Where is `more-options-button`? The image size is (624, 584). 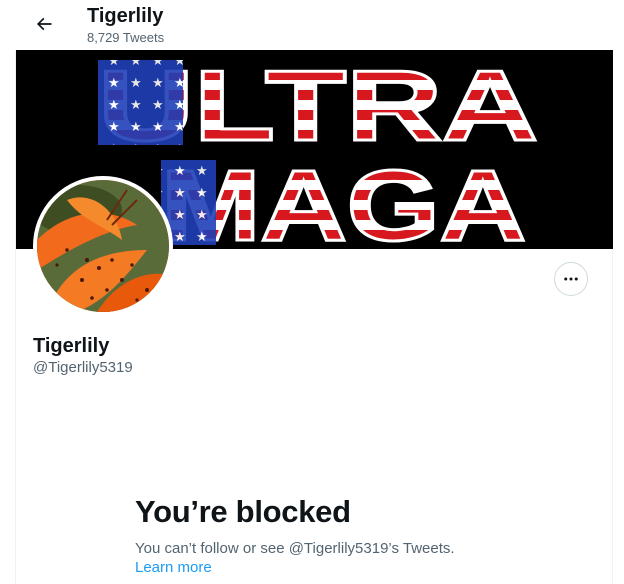
more-options-button is located at coordinates (571, 279).